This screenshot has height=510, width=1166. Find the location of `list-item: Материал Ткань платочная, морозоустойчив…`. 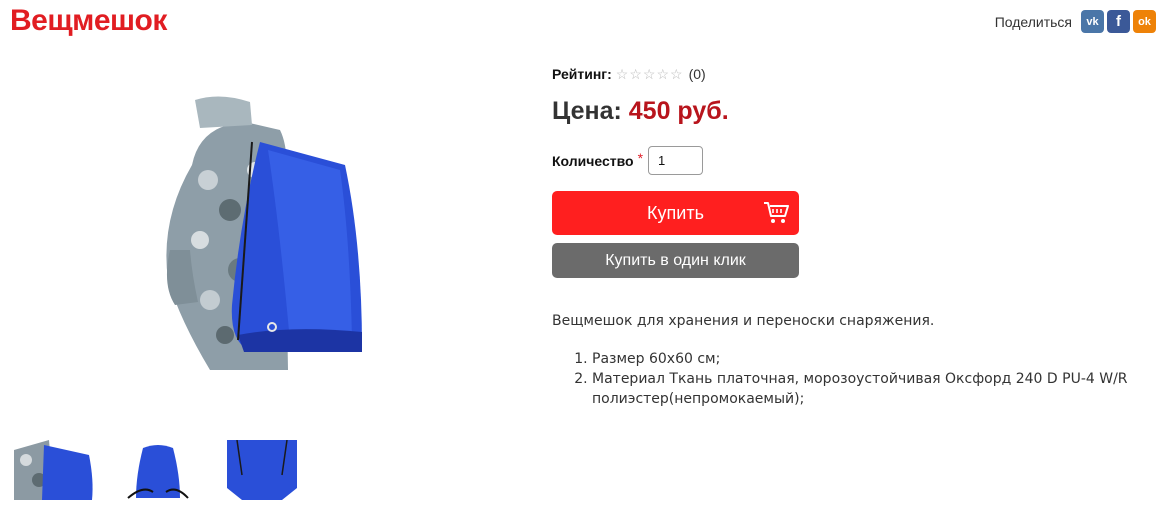

list-item: Материал Ткань платочная, морозоустойчив… is located at coordinates (862, 389).